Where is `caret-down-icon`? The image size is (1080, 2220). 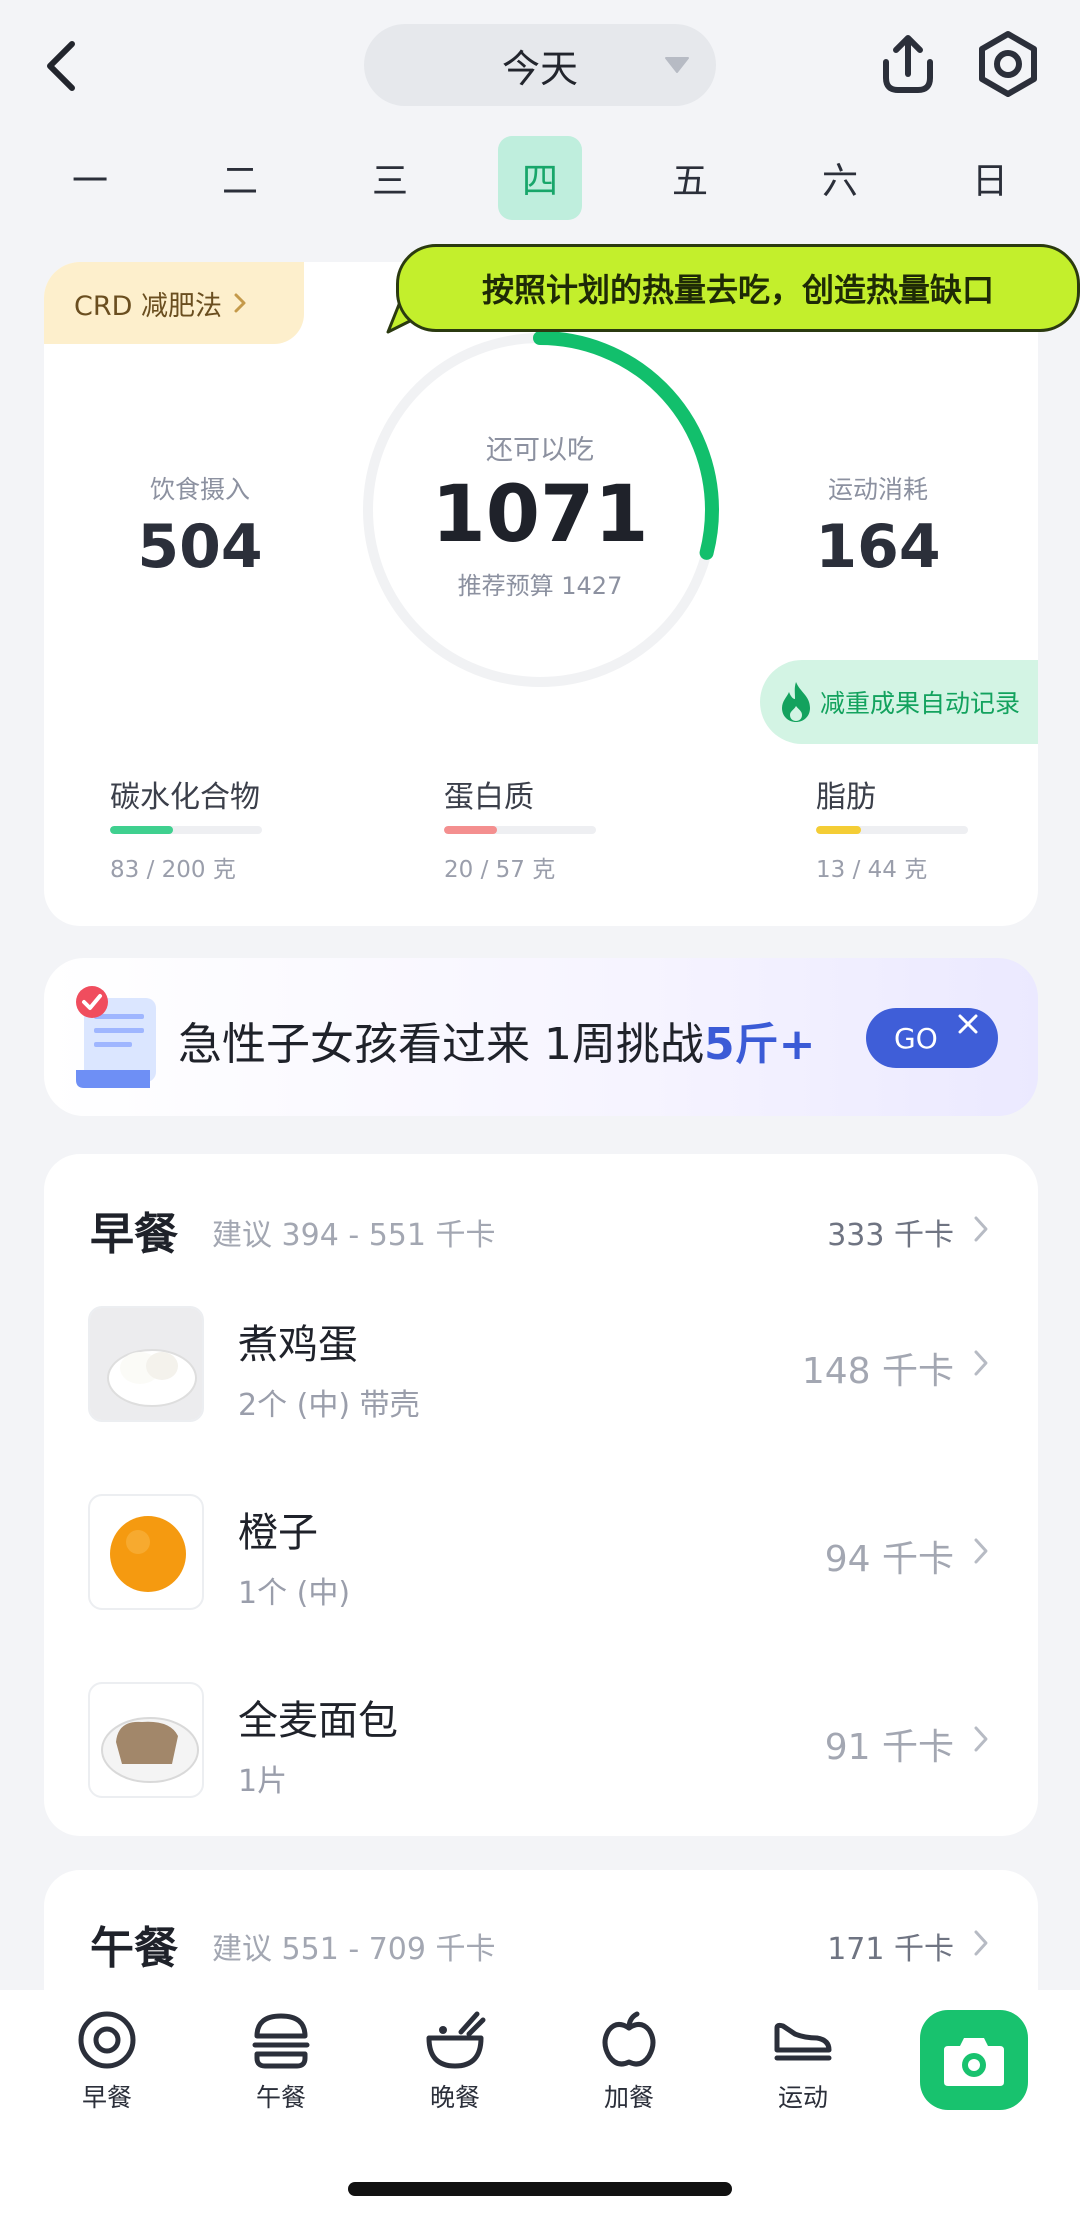
caret-down-icon is located at coordinates (677, 65).